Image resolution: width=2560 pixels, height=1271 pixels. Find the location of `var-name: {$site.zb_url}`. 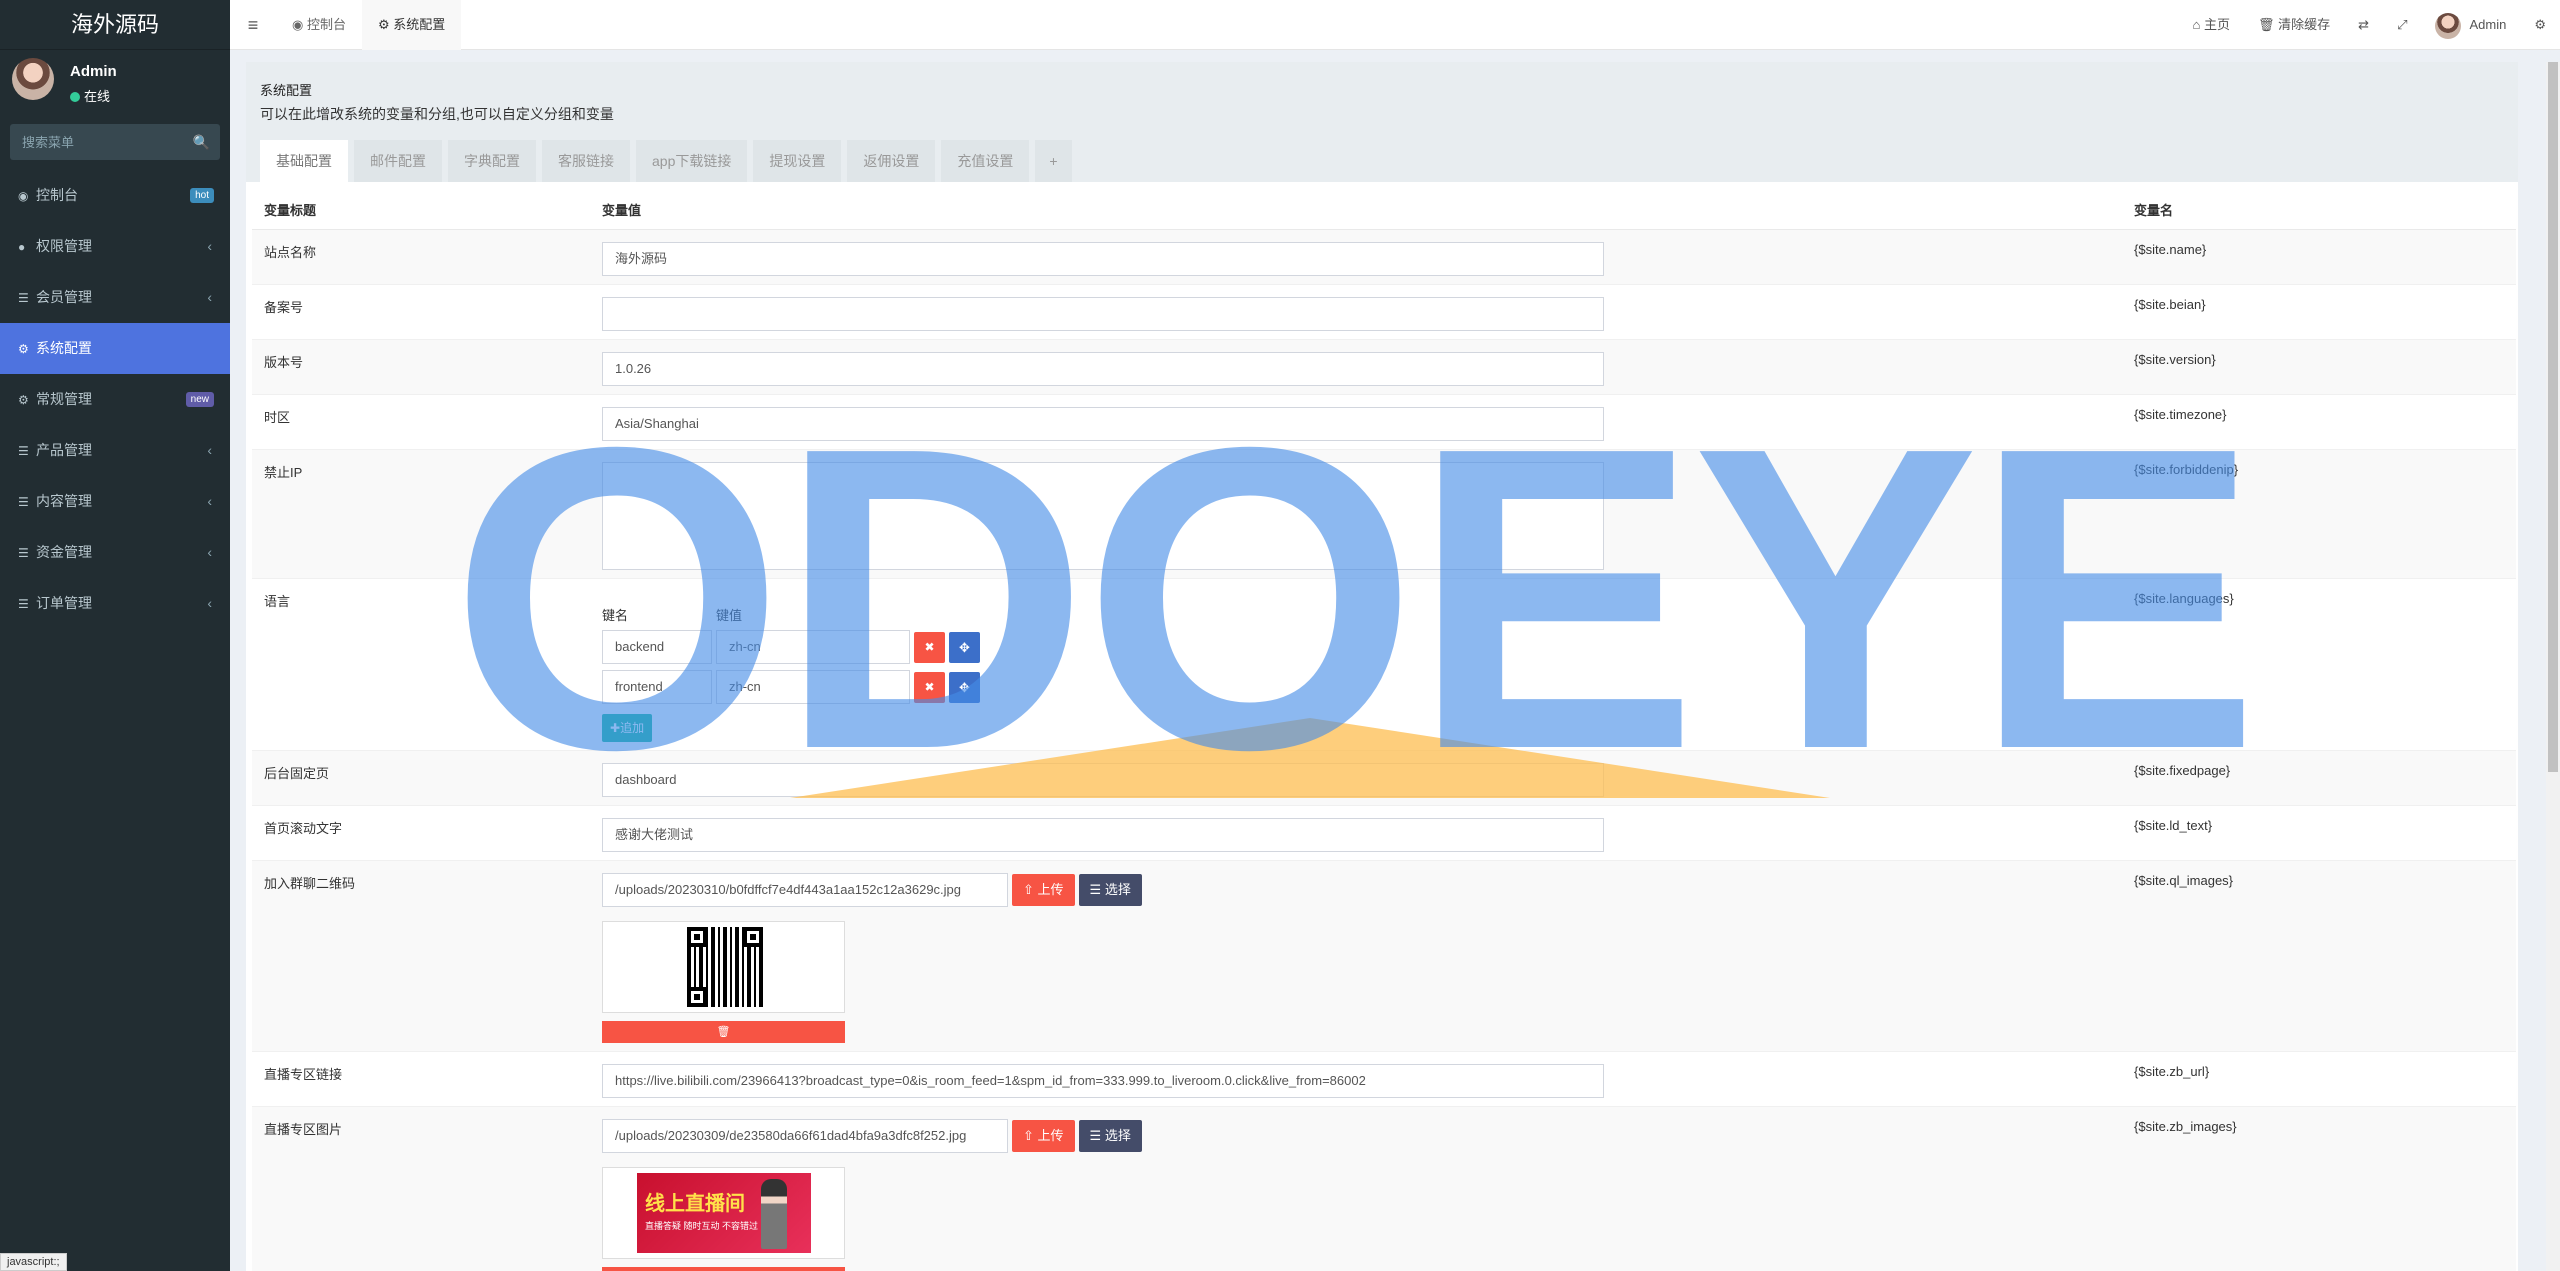

var-name: {$site.zb_url} is located at coordinates (2319, 1079).